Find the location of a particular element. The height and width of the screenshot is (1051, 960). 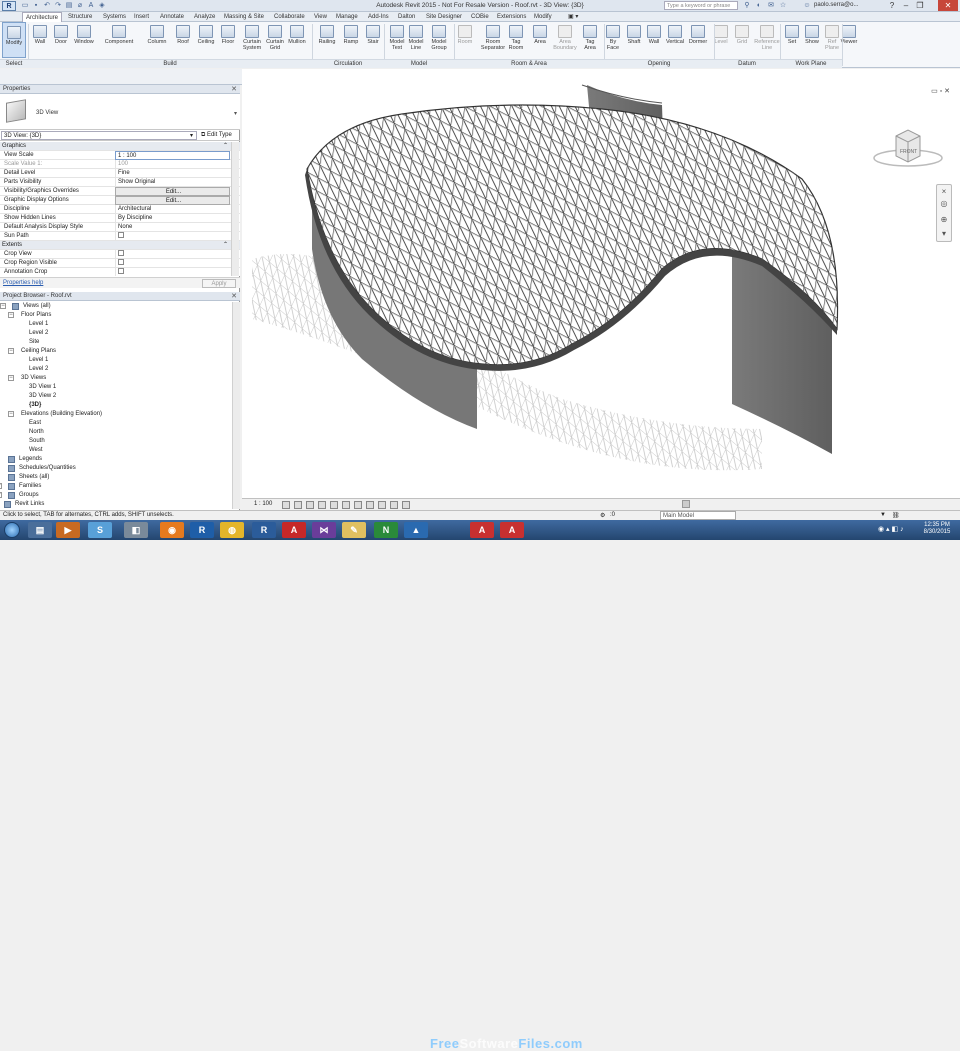

browser-node: Legends is located at coordinates (116, 459).